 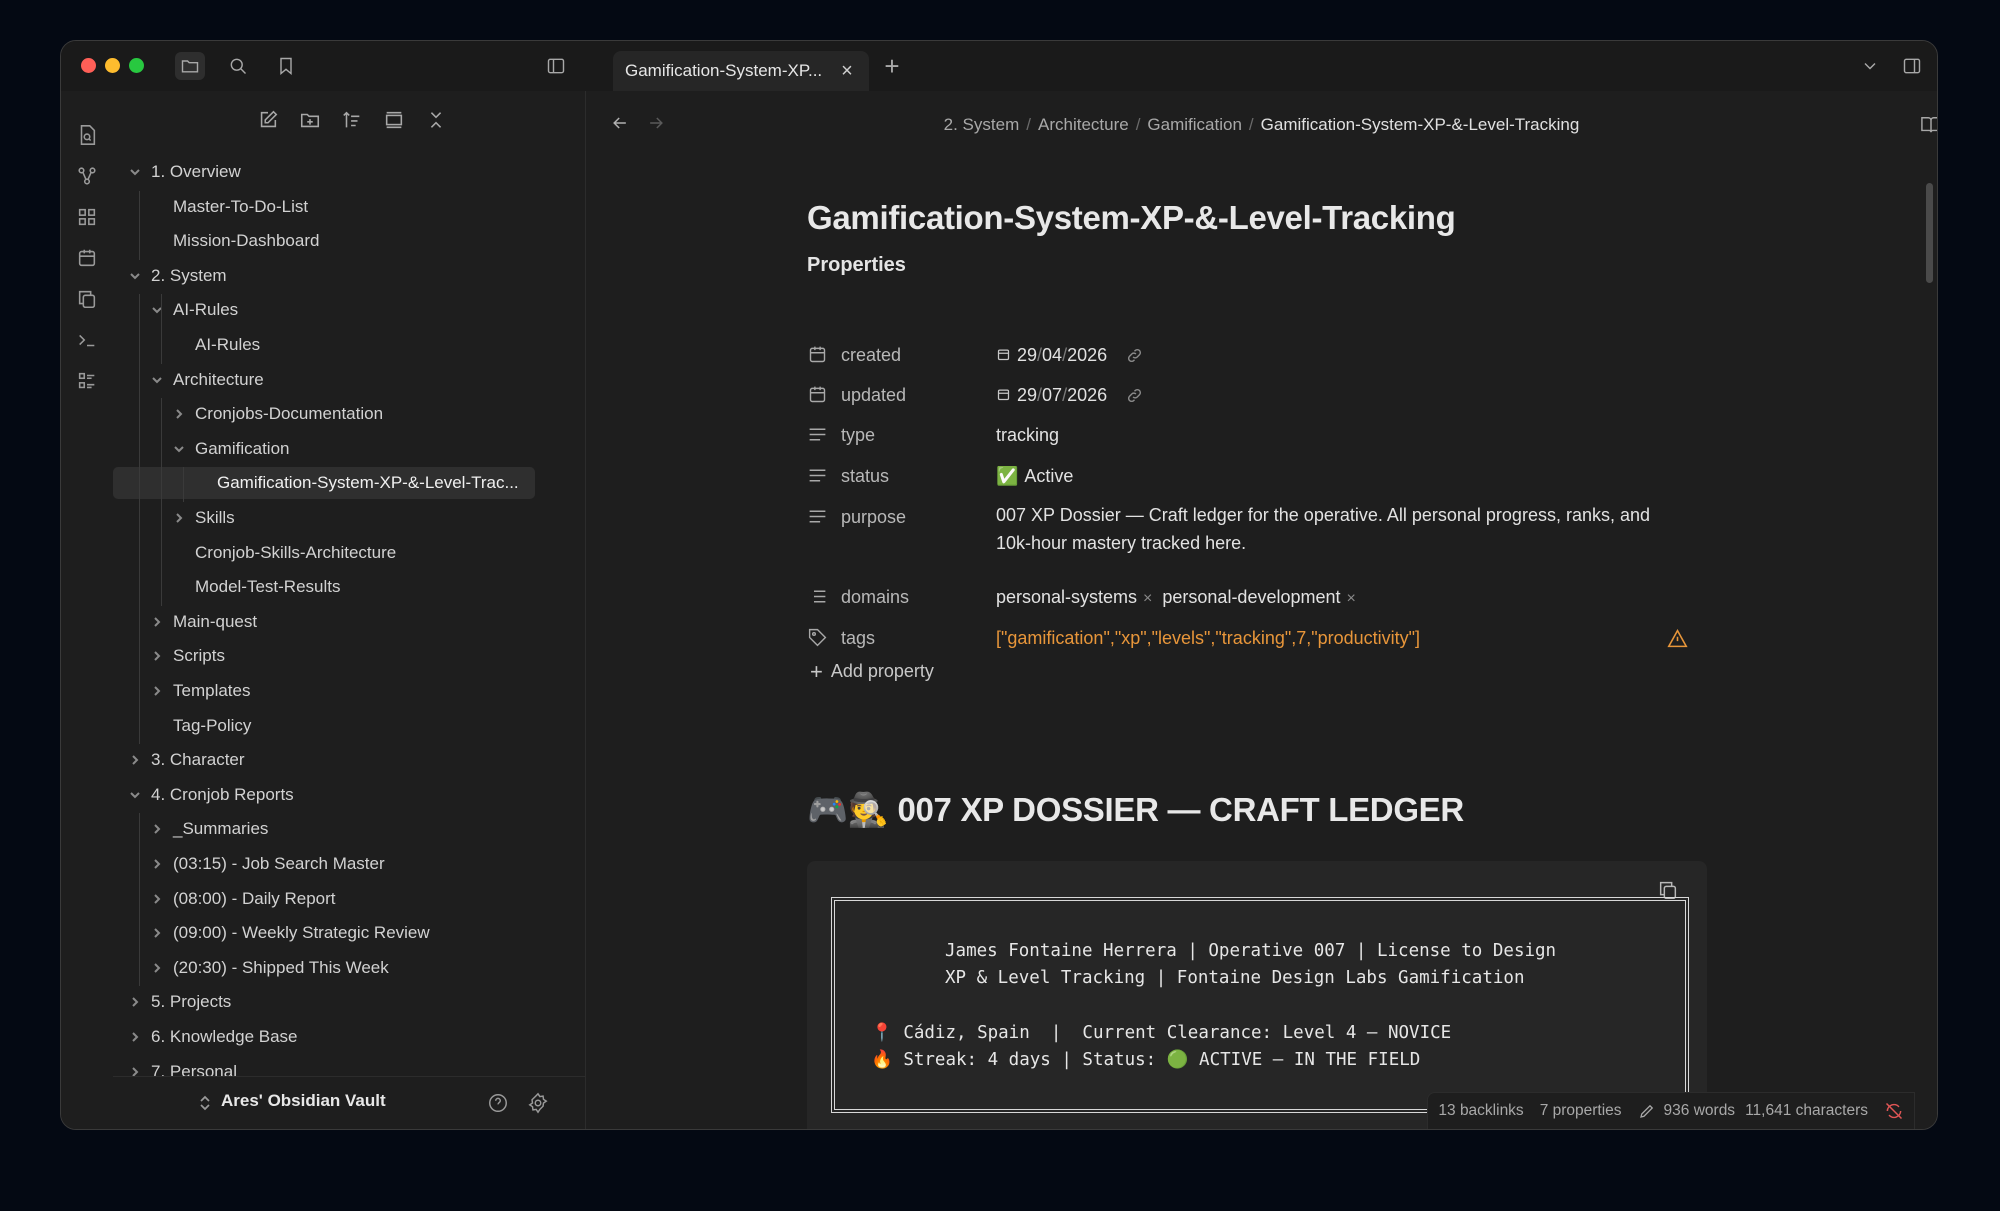 What do you see at coordinates (88, 65) in the screenshot?
I see `close-window-button` at bounding box center [88, 65].